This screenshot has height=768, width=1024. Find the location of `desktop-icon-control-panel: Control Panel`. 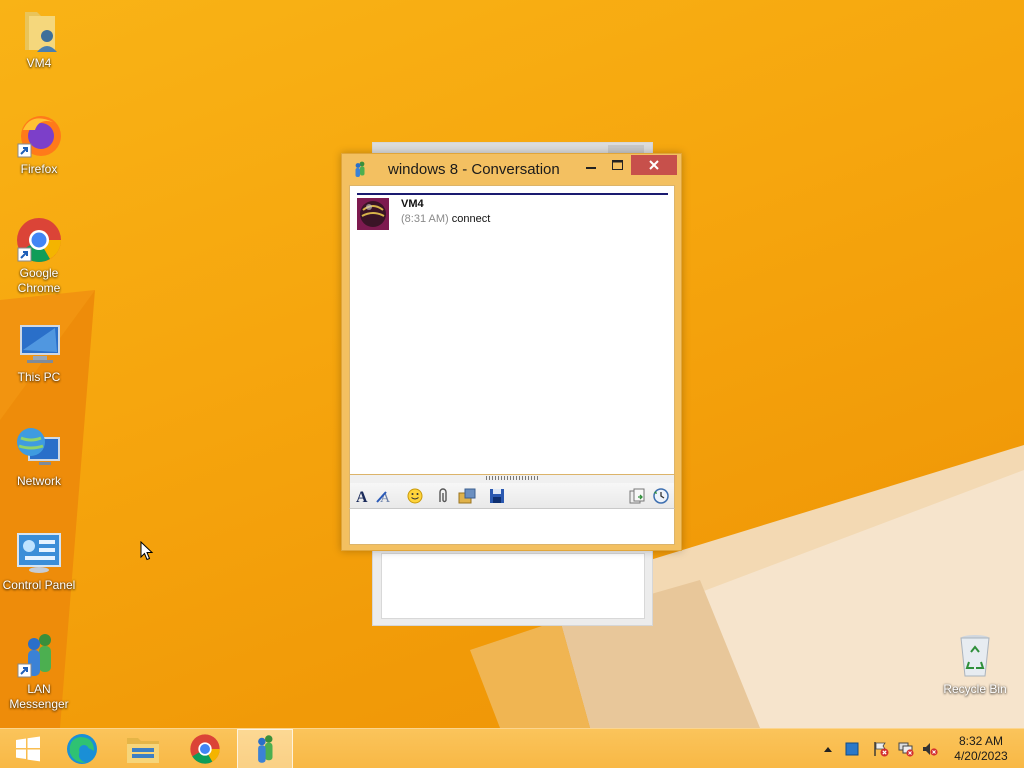

desktop-icon-control-panel: Control Panel is located at coordinates (39, 560).